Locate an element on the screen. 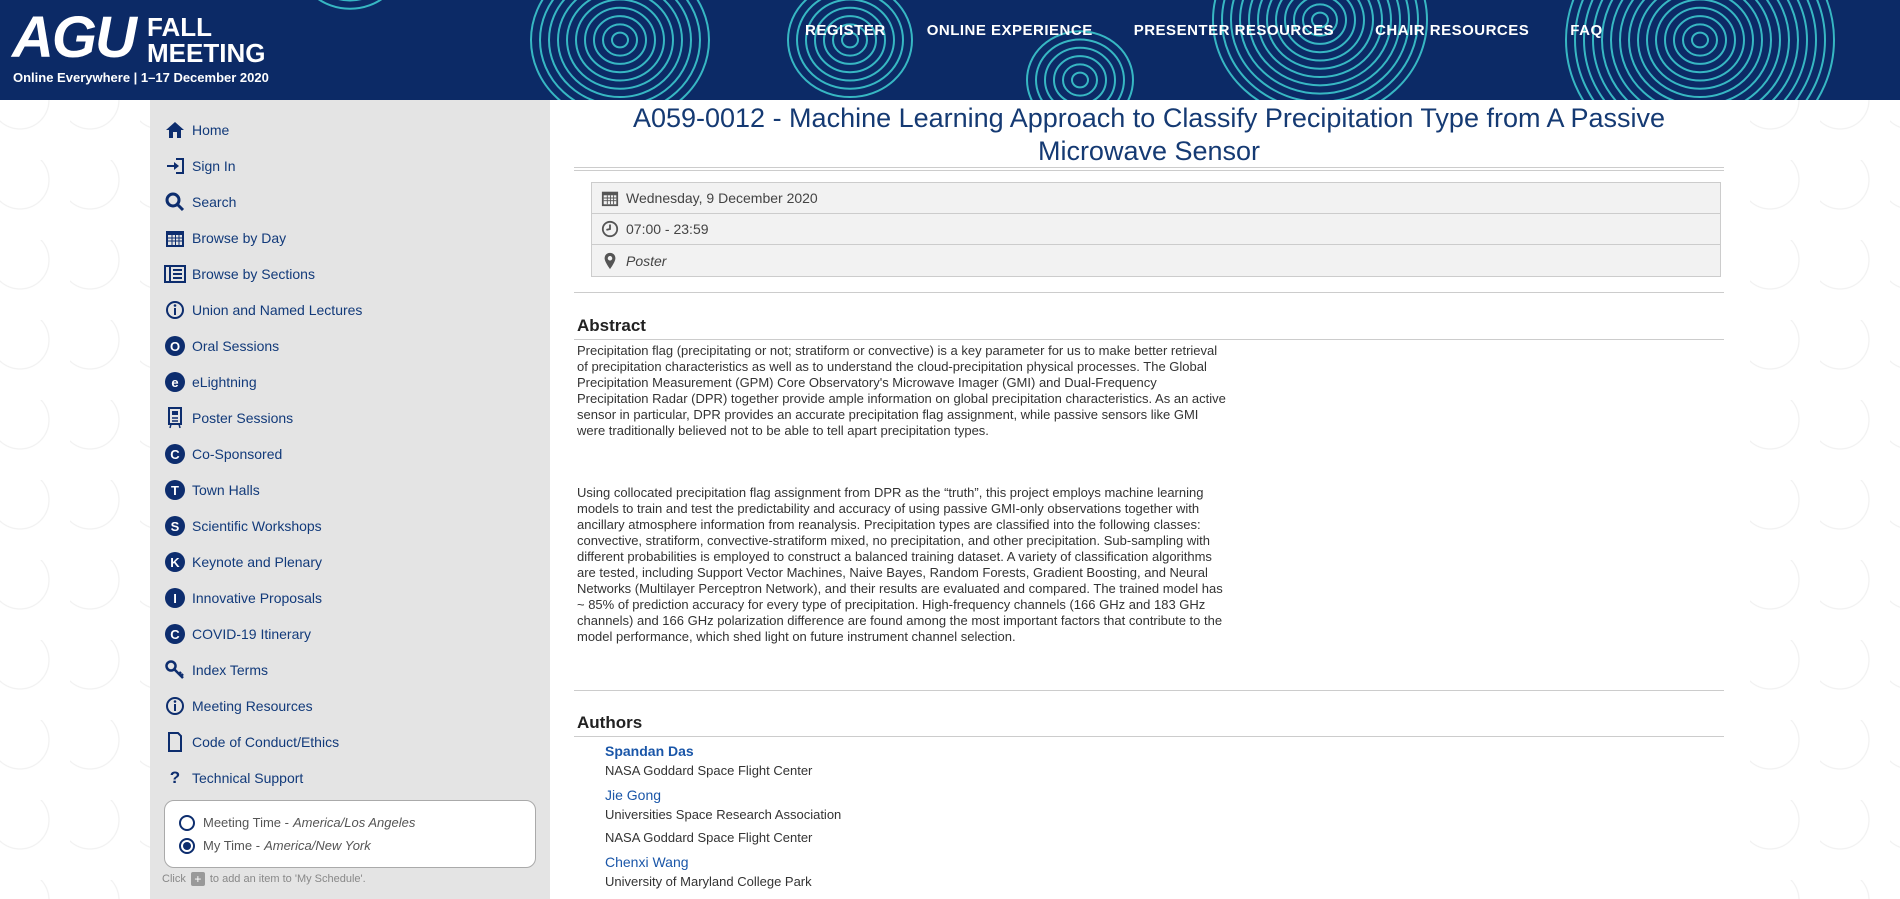  sidebar-item-index-terms: Index Terms is located at coordinates (263, 670).